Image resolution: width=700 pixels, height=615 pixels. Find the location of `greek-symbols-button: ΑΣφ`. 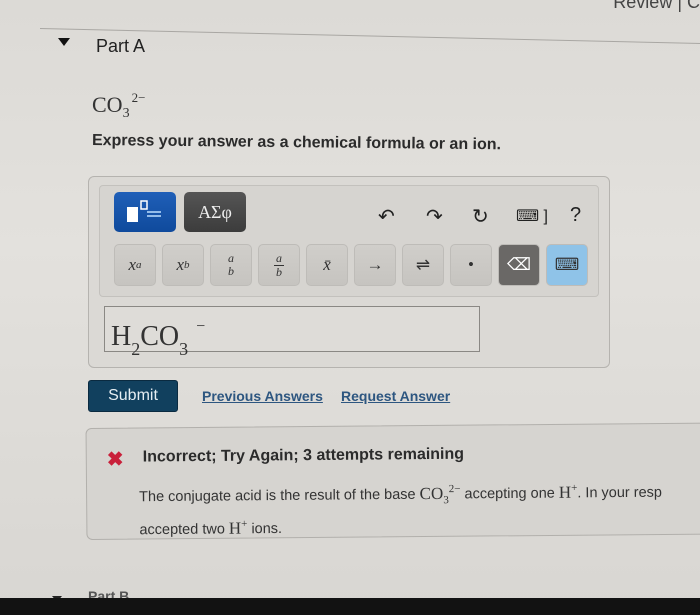

greek-symbols-button: ΑΣφ is located at coordinates (215, 212).